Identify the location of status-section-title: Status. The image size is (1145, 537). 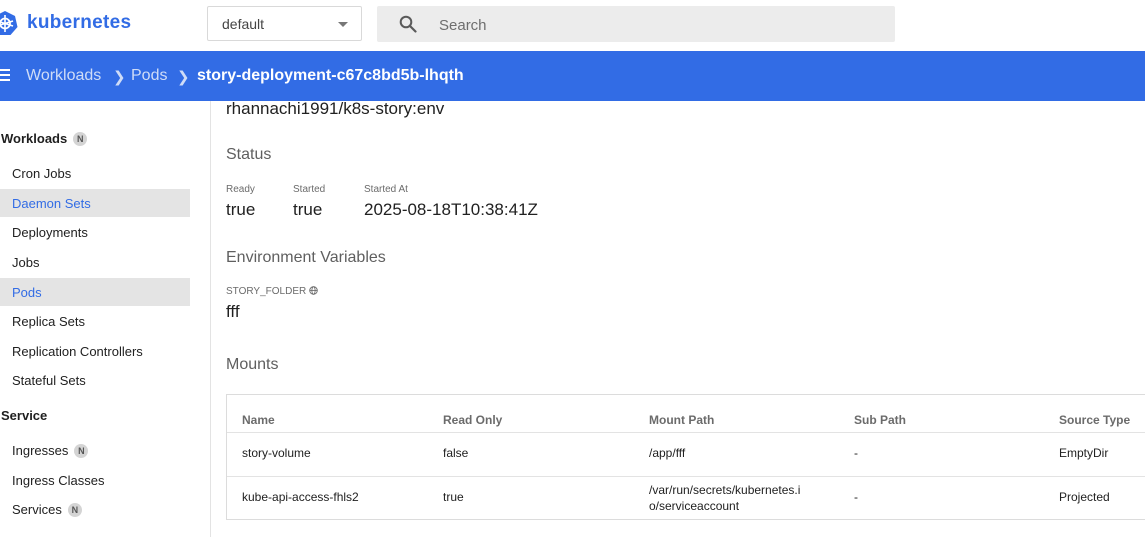
(249, 154).